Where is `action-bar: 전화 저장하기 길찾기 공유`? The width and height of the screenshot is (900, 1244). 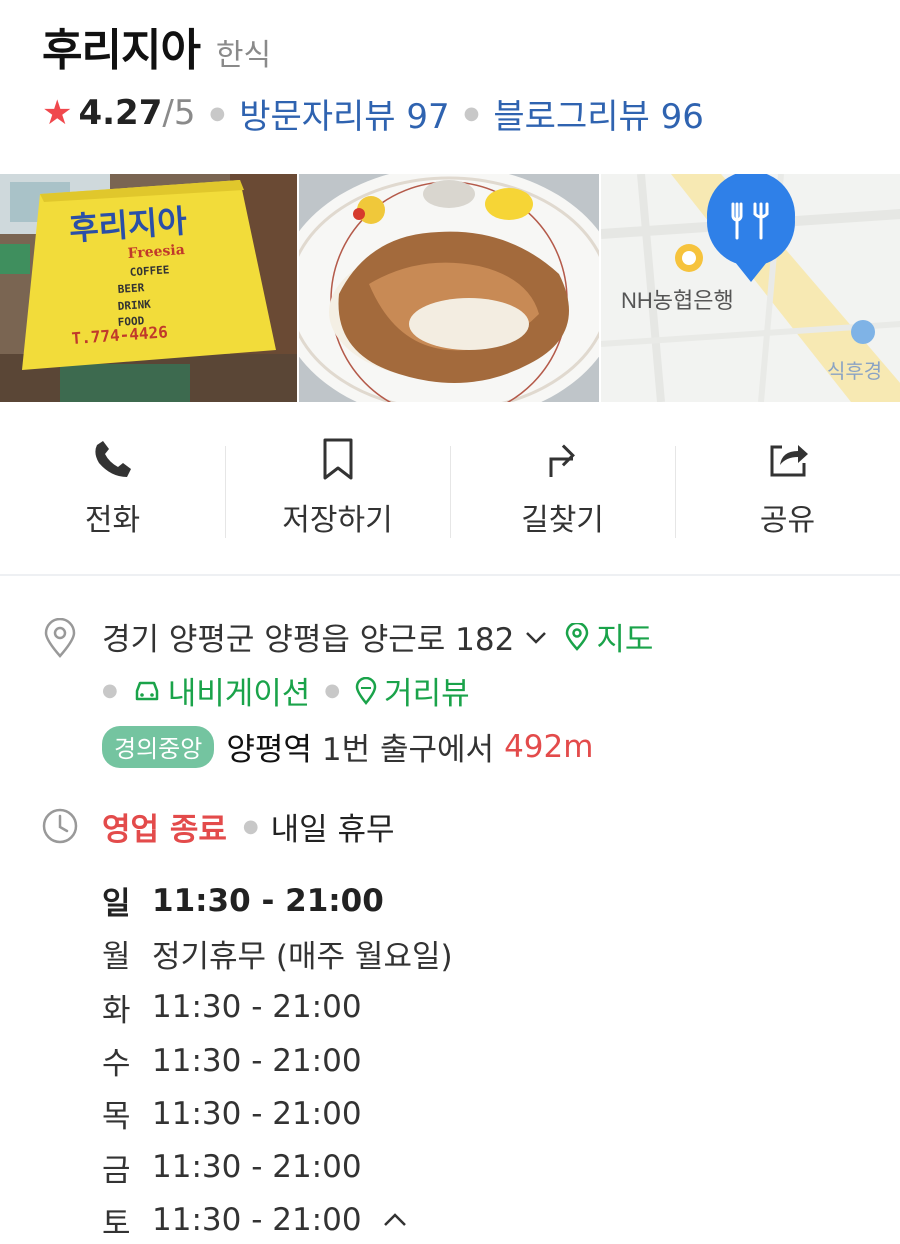
action-bar: 전화 저장하기 길찾기 공유 is located at coordinates (450, 489).